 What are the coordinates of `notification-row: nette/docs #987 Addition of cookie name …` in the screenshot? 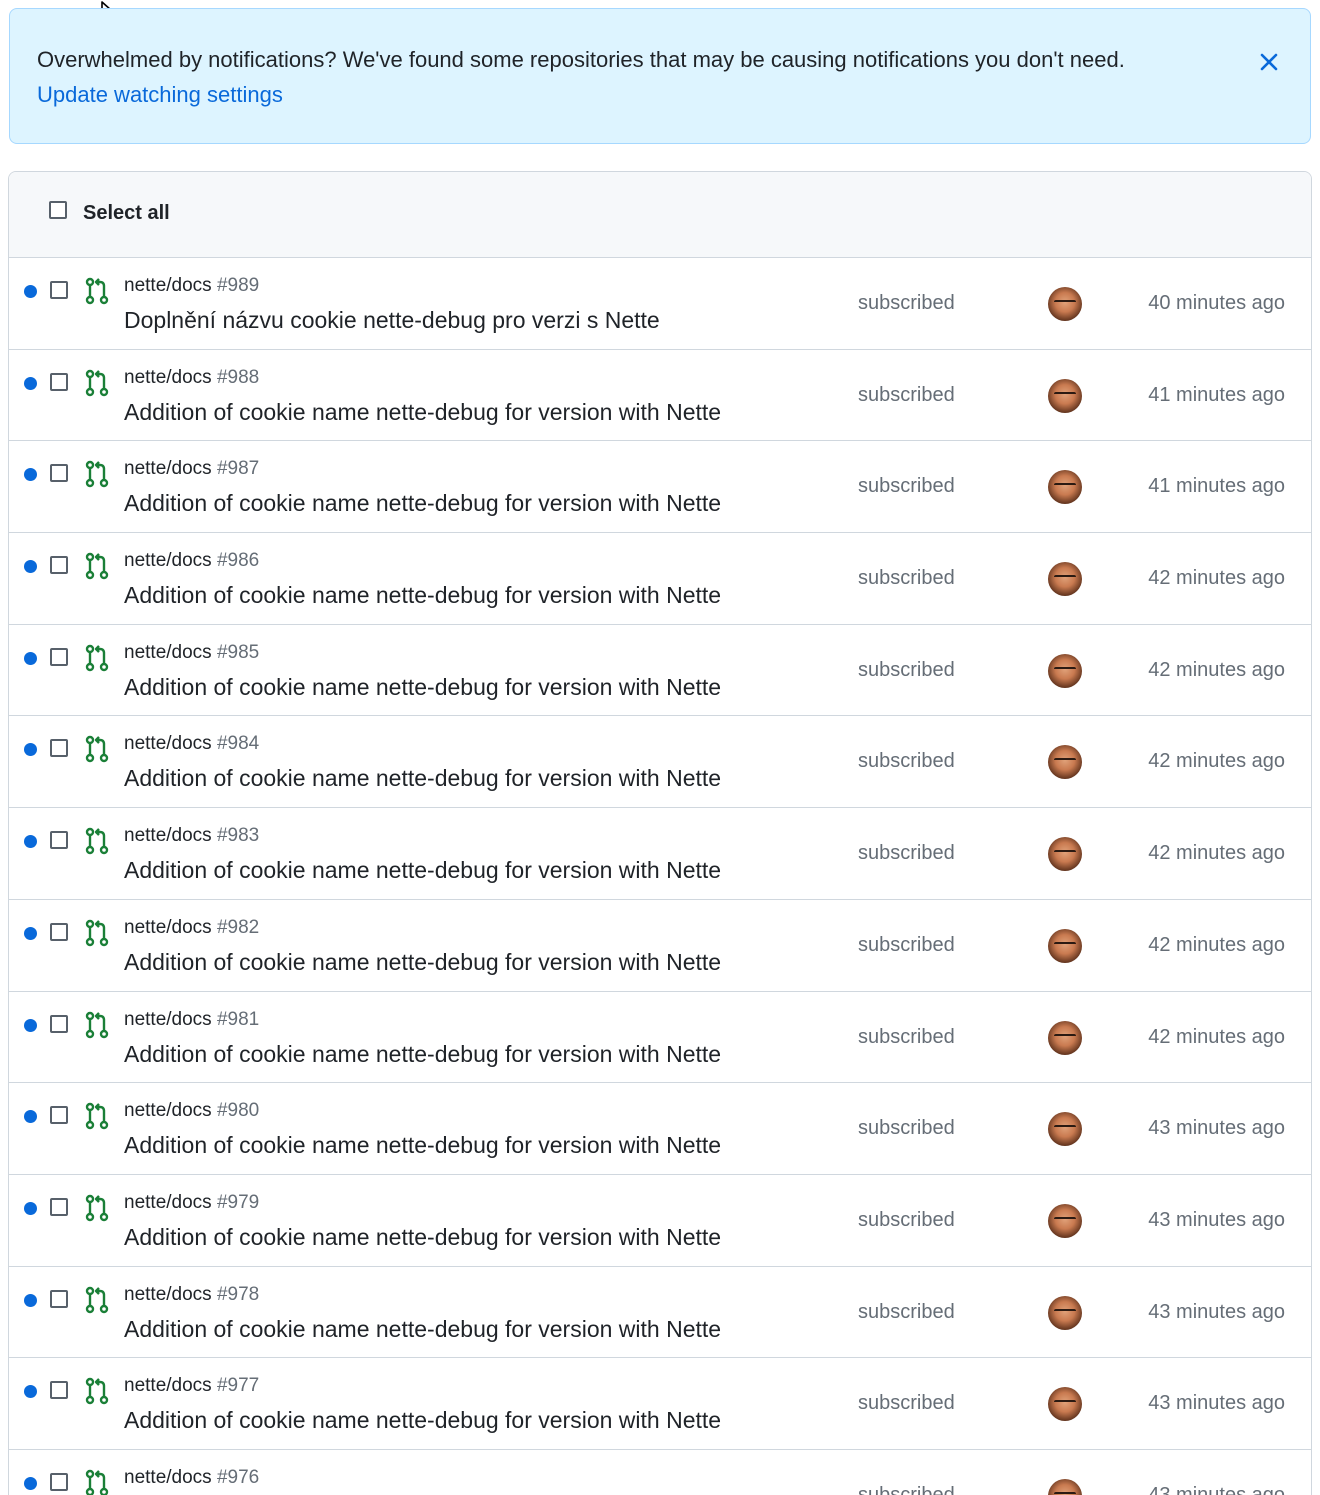 It's located at (660, 487).